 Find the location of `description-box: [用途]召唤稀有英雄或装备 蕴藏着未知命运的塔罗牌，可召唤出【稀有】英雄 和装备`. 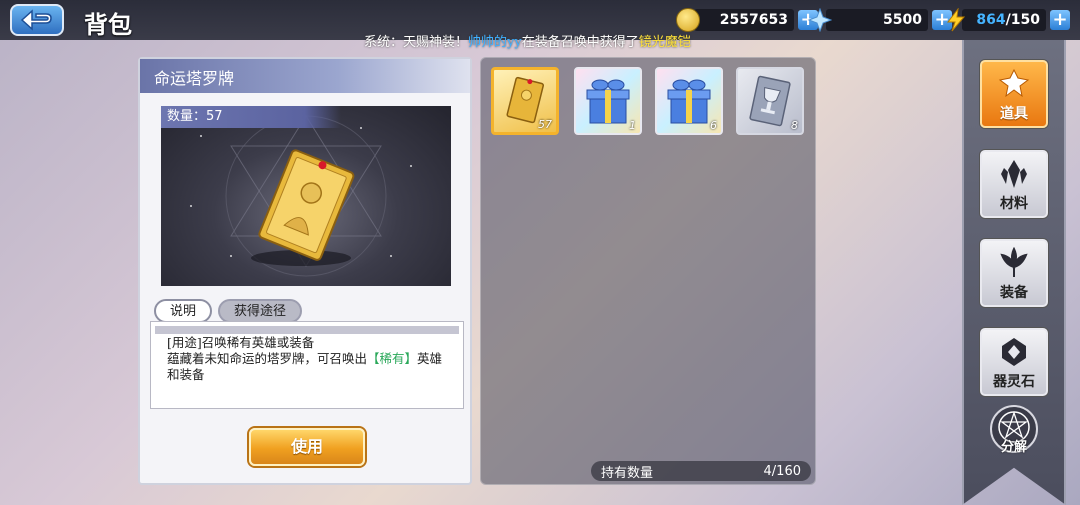

description-box: [用途]召唤稀有英雄或装备 蕴藏着未知命运的塔罗牌，可召唤出【稀有】英雄 和装备 is located at coordinates (307, 365).